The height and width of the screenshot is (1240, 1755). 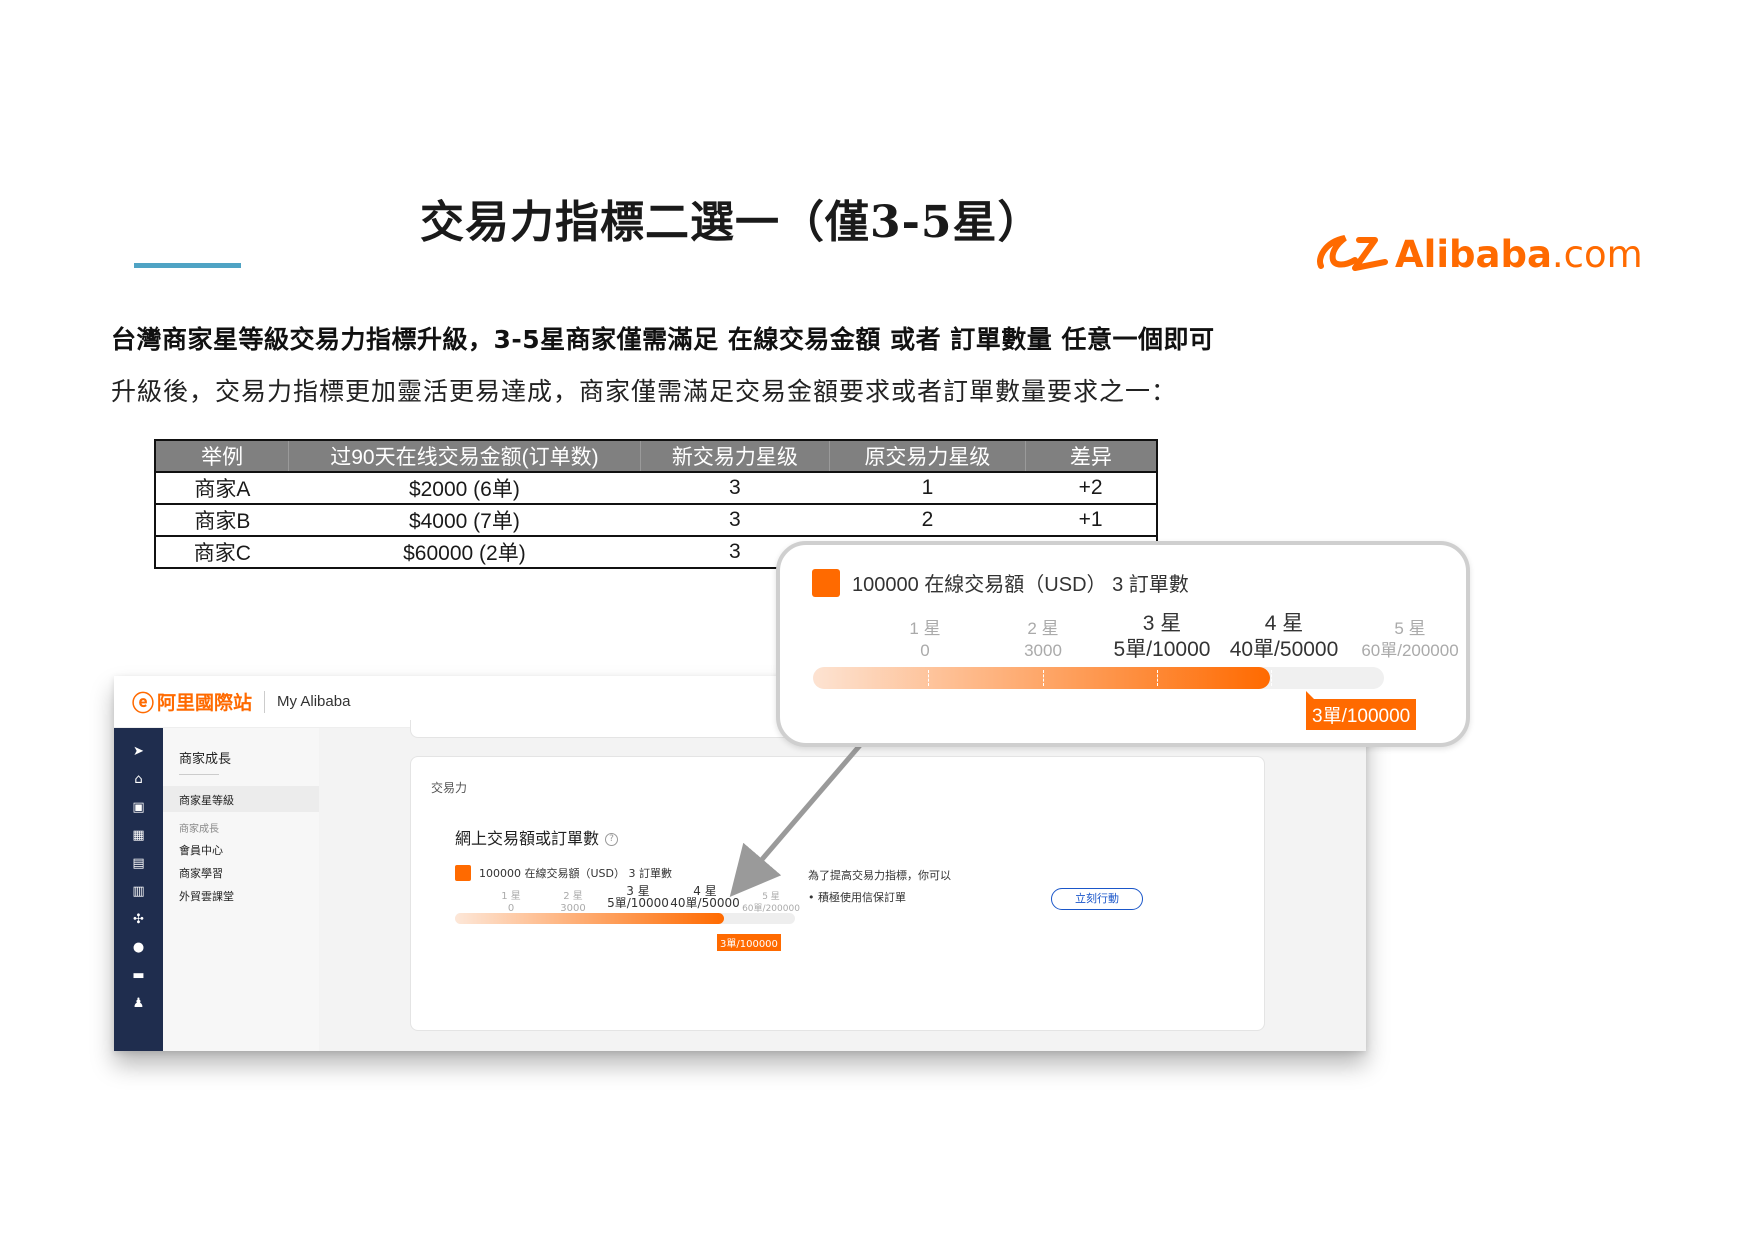 I want to click on act-now-button: 立刻行動, so click(x=1097, y=899).